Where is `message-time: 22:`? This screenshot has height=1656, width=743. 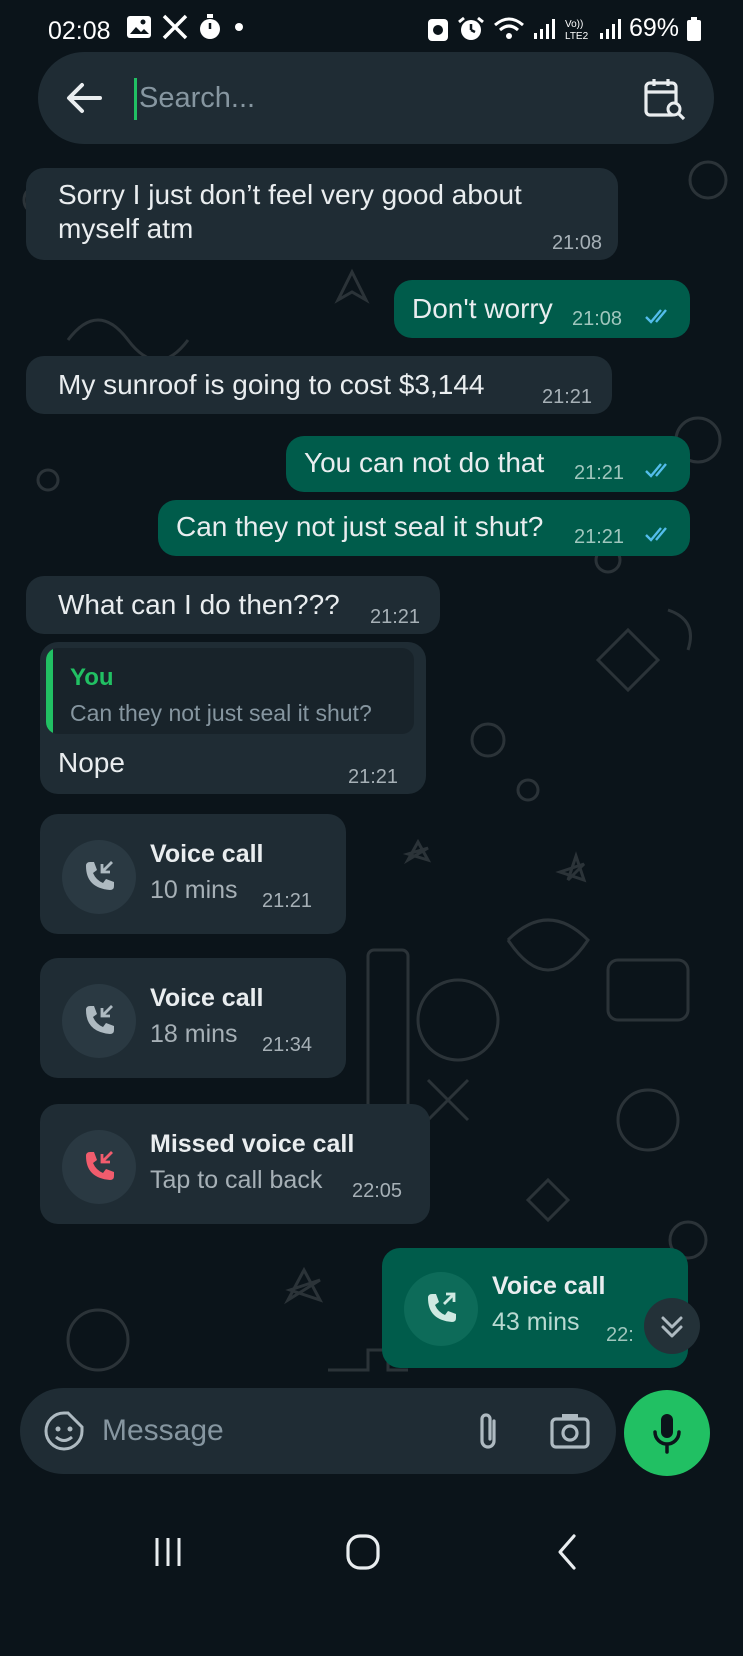 message-time: 22: is located at coordinates (620, 1335).